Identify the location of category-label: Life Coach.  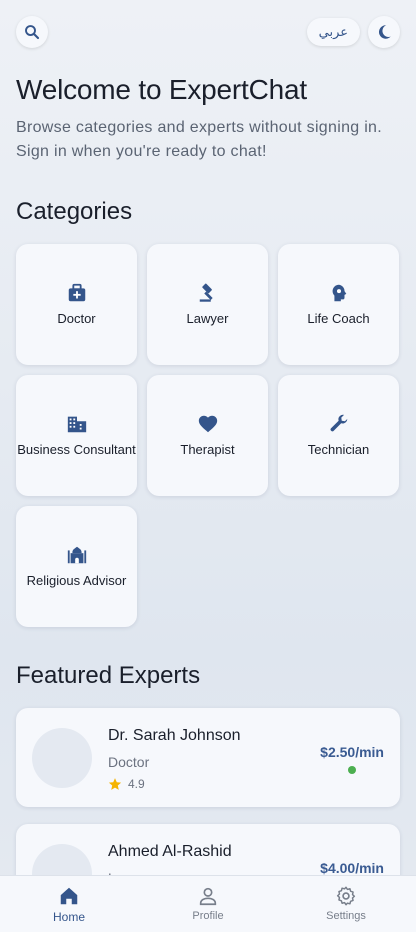
(338, 318).